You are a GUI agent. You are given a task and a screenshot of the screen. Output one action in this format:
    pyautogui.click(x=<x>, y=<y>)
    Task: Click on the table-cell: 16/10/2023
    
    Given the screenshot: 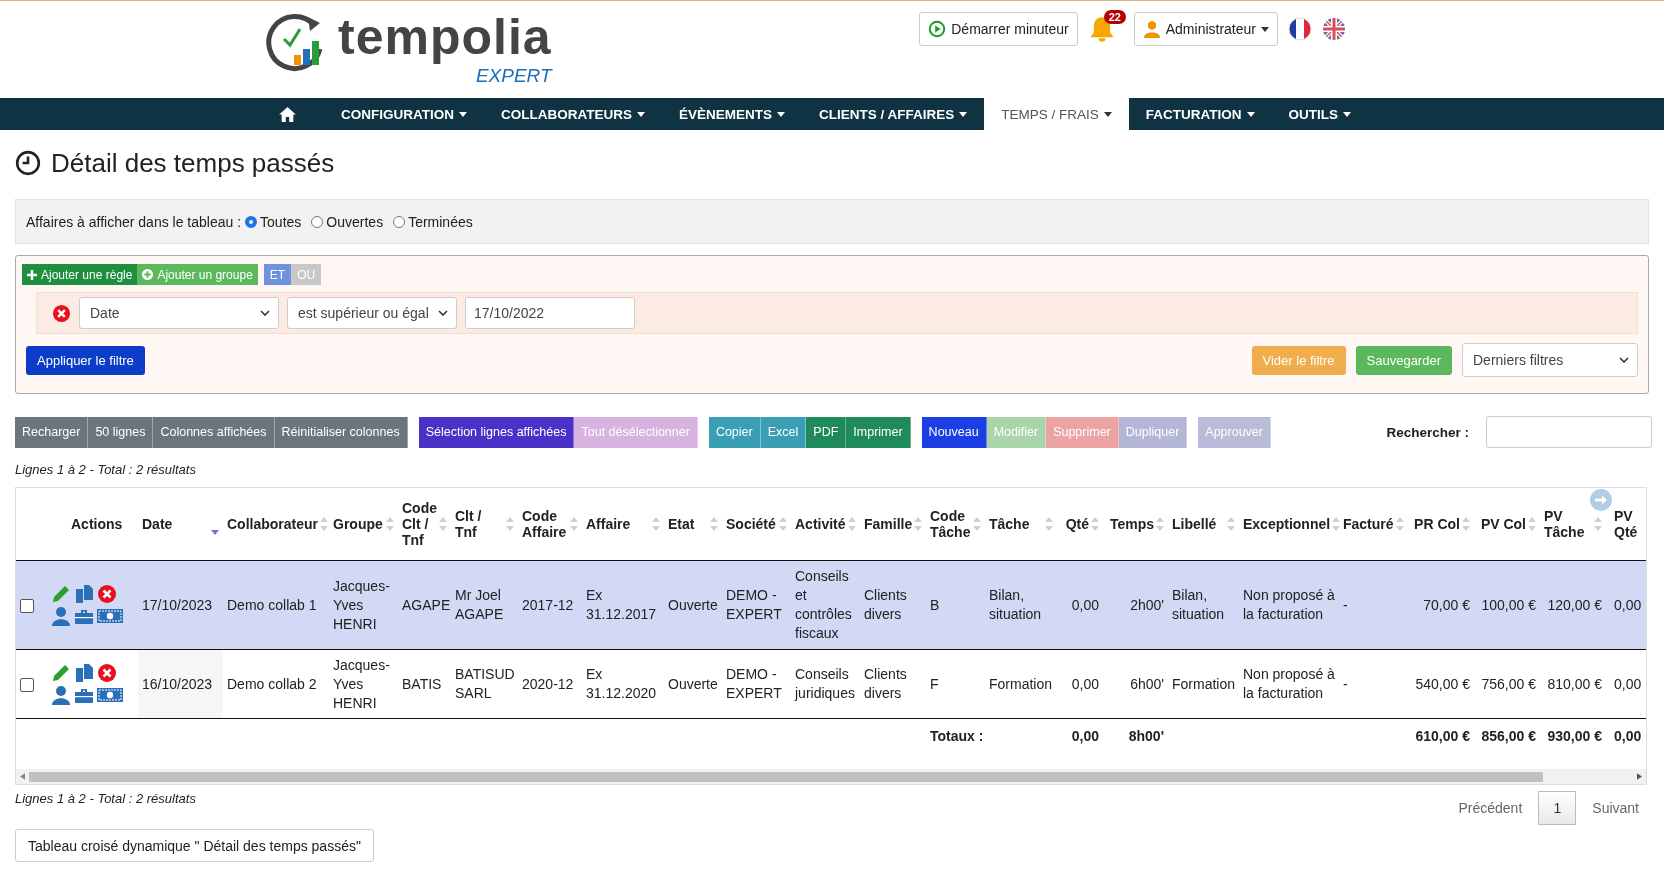 What is the action you would take?
    pyautogui.click(x=177, y=683)
    